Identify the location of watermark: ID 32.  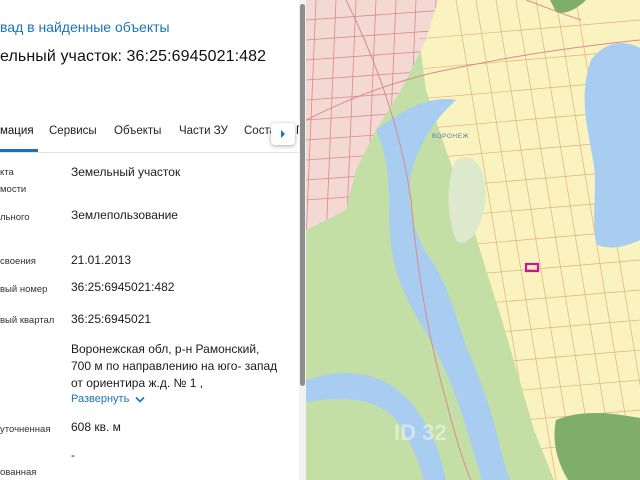
(420, 432).